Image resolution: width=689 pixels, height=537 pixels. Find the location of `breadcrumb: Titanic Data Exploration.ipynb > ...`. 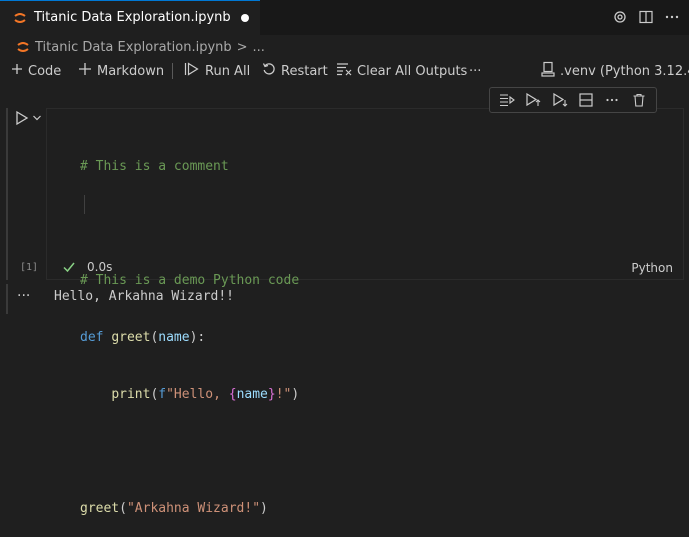

breadcrumb: Titanic Data Exploration.ipynb > ... is located at coordinates (140, 47).